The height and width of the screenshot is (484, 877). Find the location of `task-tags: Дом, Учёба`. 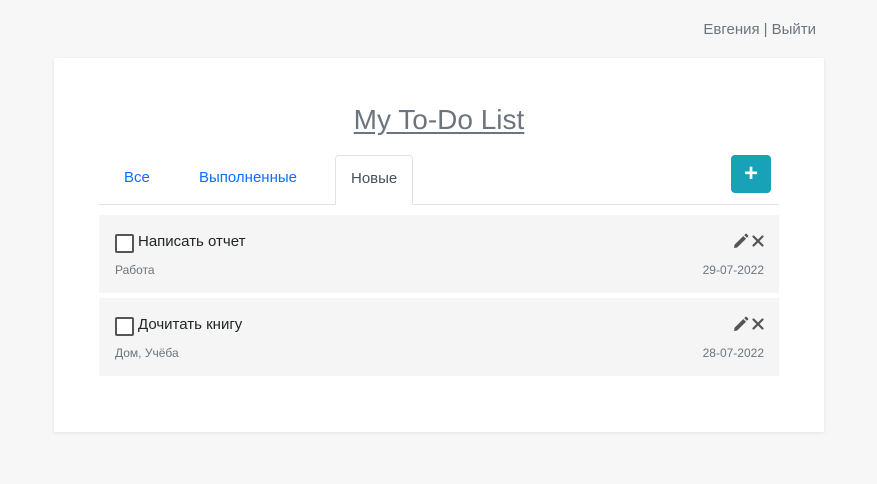

task-tags: Дом, Учёба is located at coordinates (147, 353).